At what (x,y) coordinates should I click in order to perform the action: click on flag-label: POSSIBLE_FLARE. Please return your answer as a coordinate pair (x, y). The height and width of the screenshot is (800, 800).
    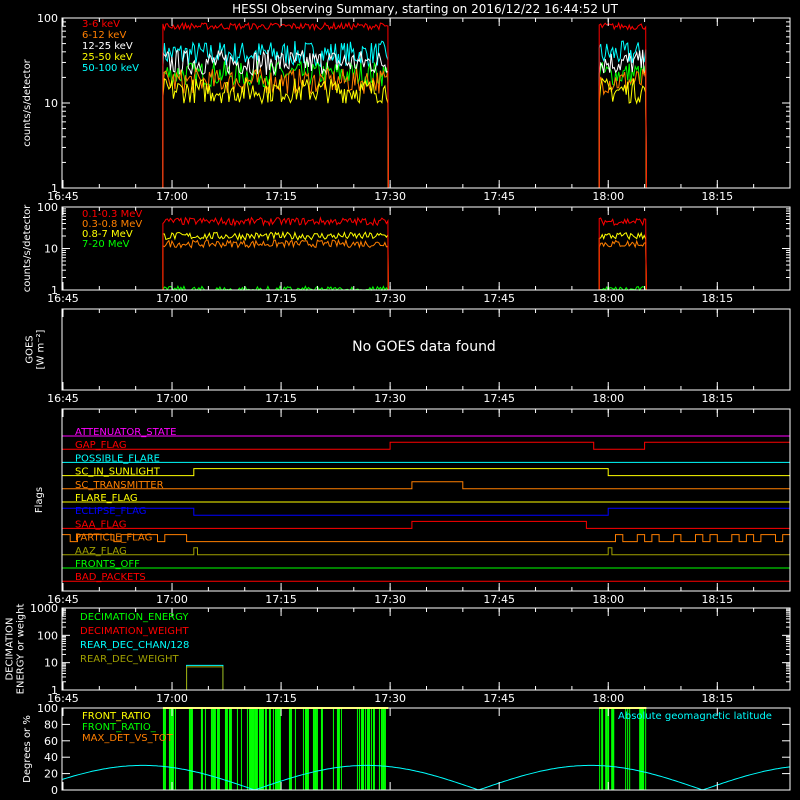
    Looking at the image, I should click on (117, 458).